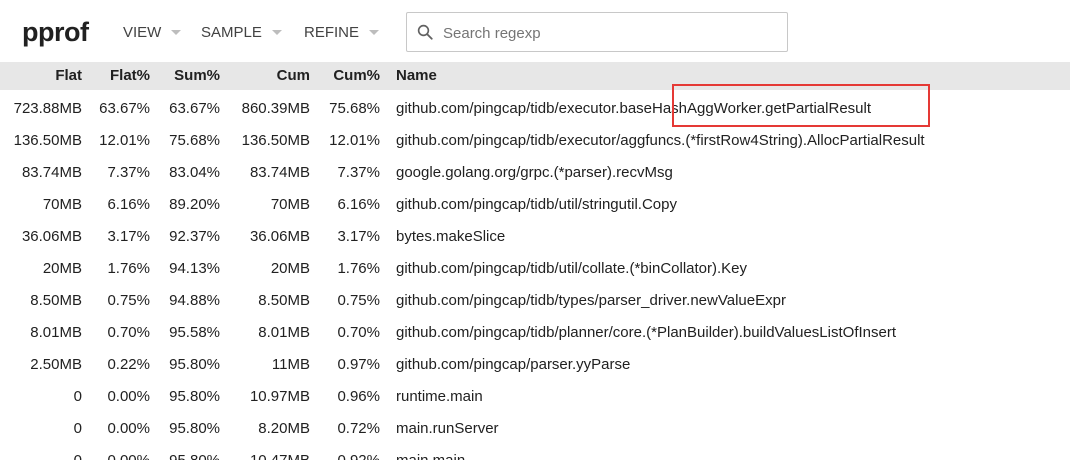 The height and width of the screenshot is (460, 1070). Describe the element at coordinates (293, 75) in the screenshot. I see `column-header-cum: Cum` at that location.